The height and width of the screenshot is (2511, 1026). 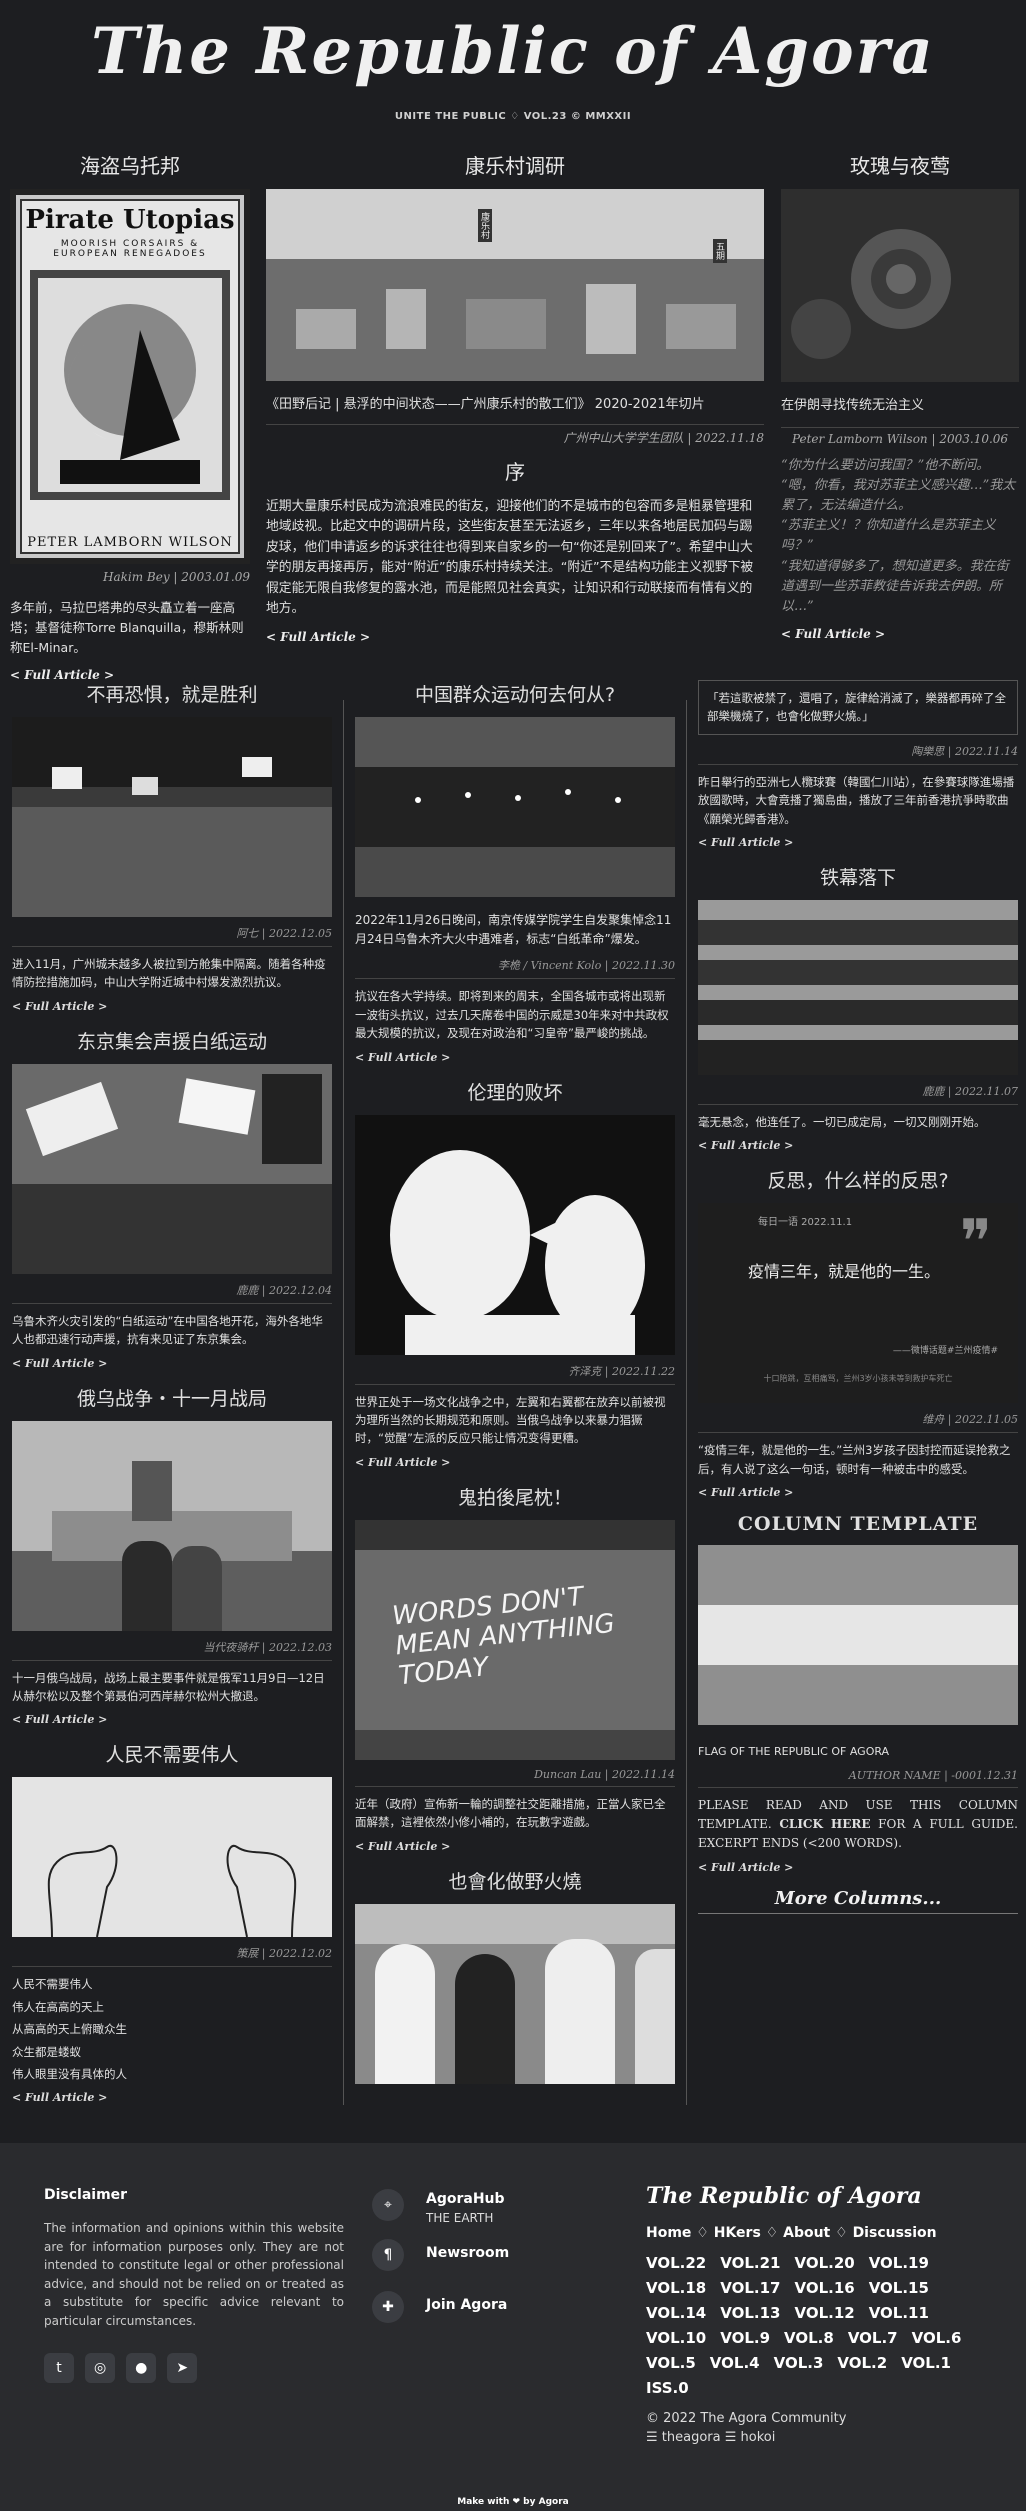 What do you see at coordinates (816, 2437) in the screenshot?
I see `credits: ☰ theagora ☰ hokoi` at bounding box center [816, 2437].